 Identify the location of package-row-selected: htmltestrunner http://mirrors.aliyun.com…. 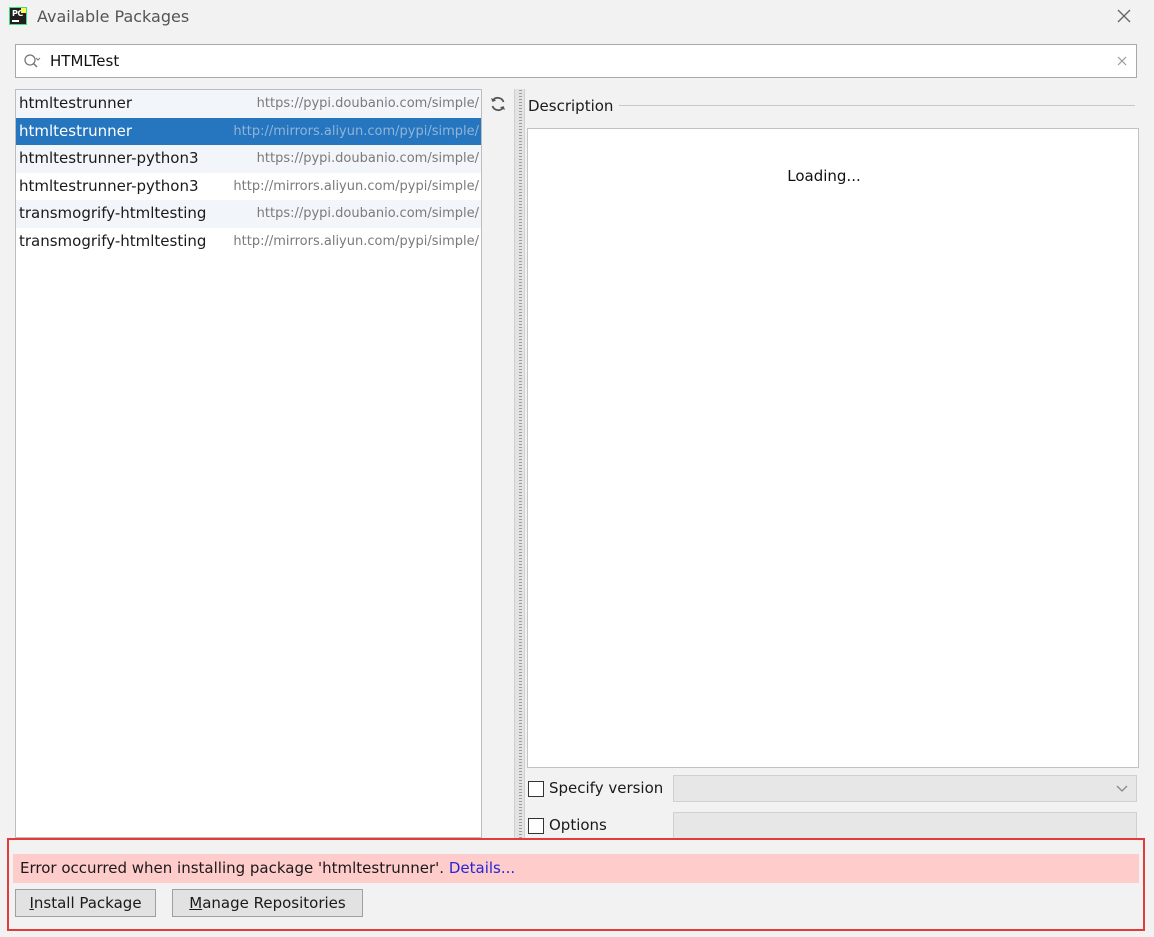
(248, 131).